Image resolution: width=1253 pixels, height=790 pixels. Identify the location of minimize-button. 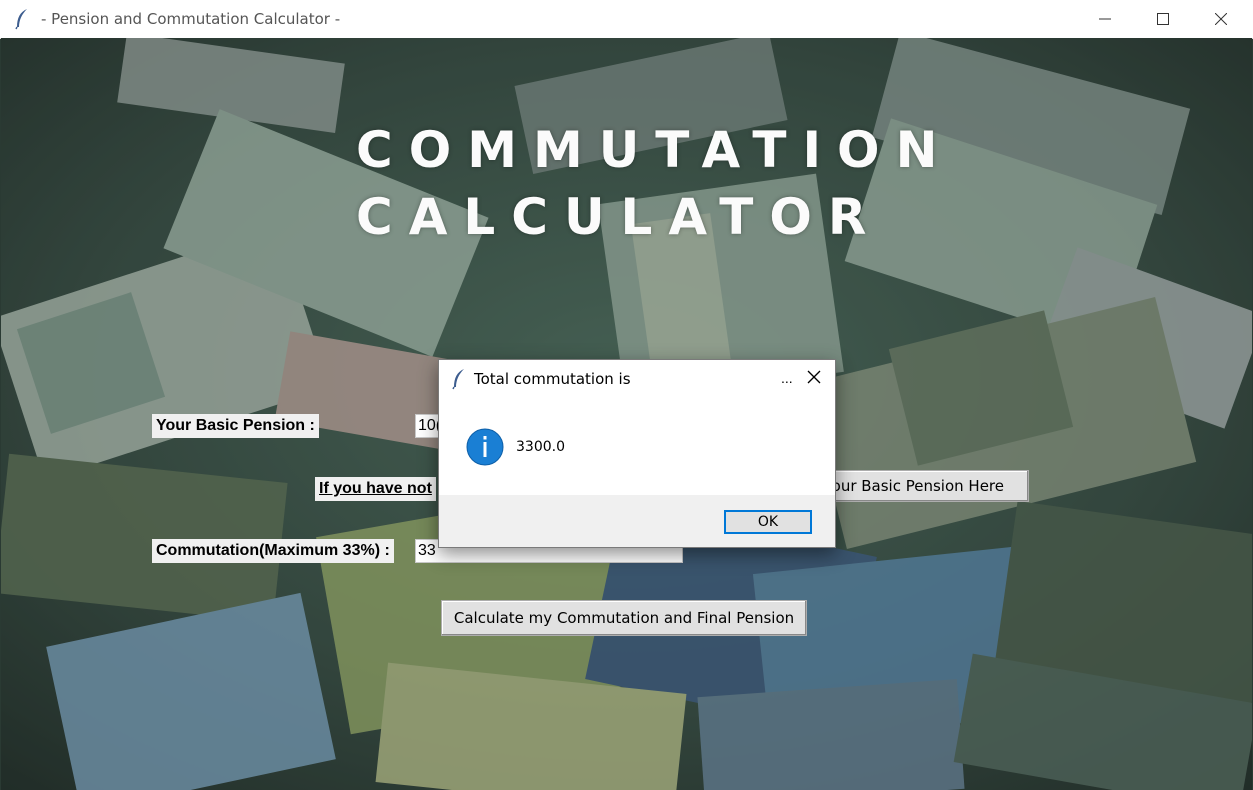
(1105, 19).